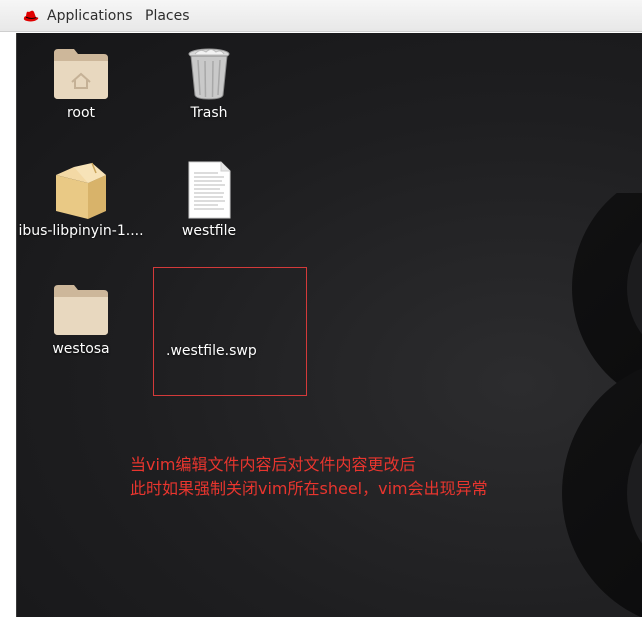 The height and width of the screenshot is (617, 642). Describe the element at coordinates (81, 310) in the screenshot. I see `folder-icon` at that location.